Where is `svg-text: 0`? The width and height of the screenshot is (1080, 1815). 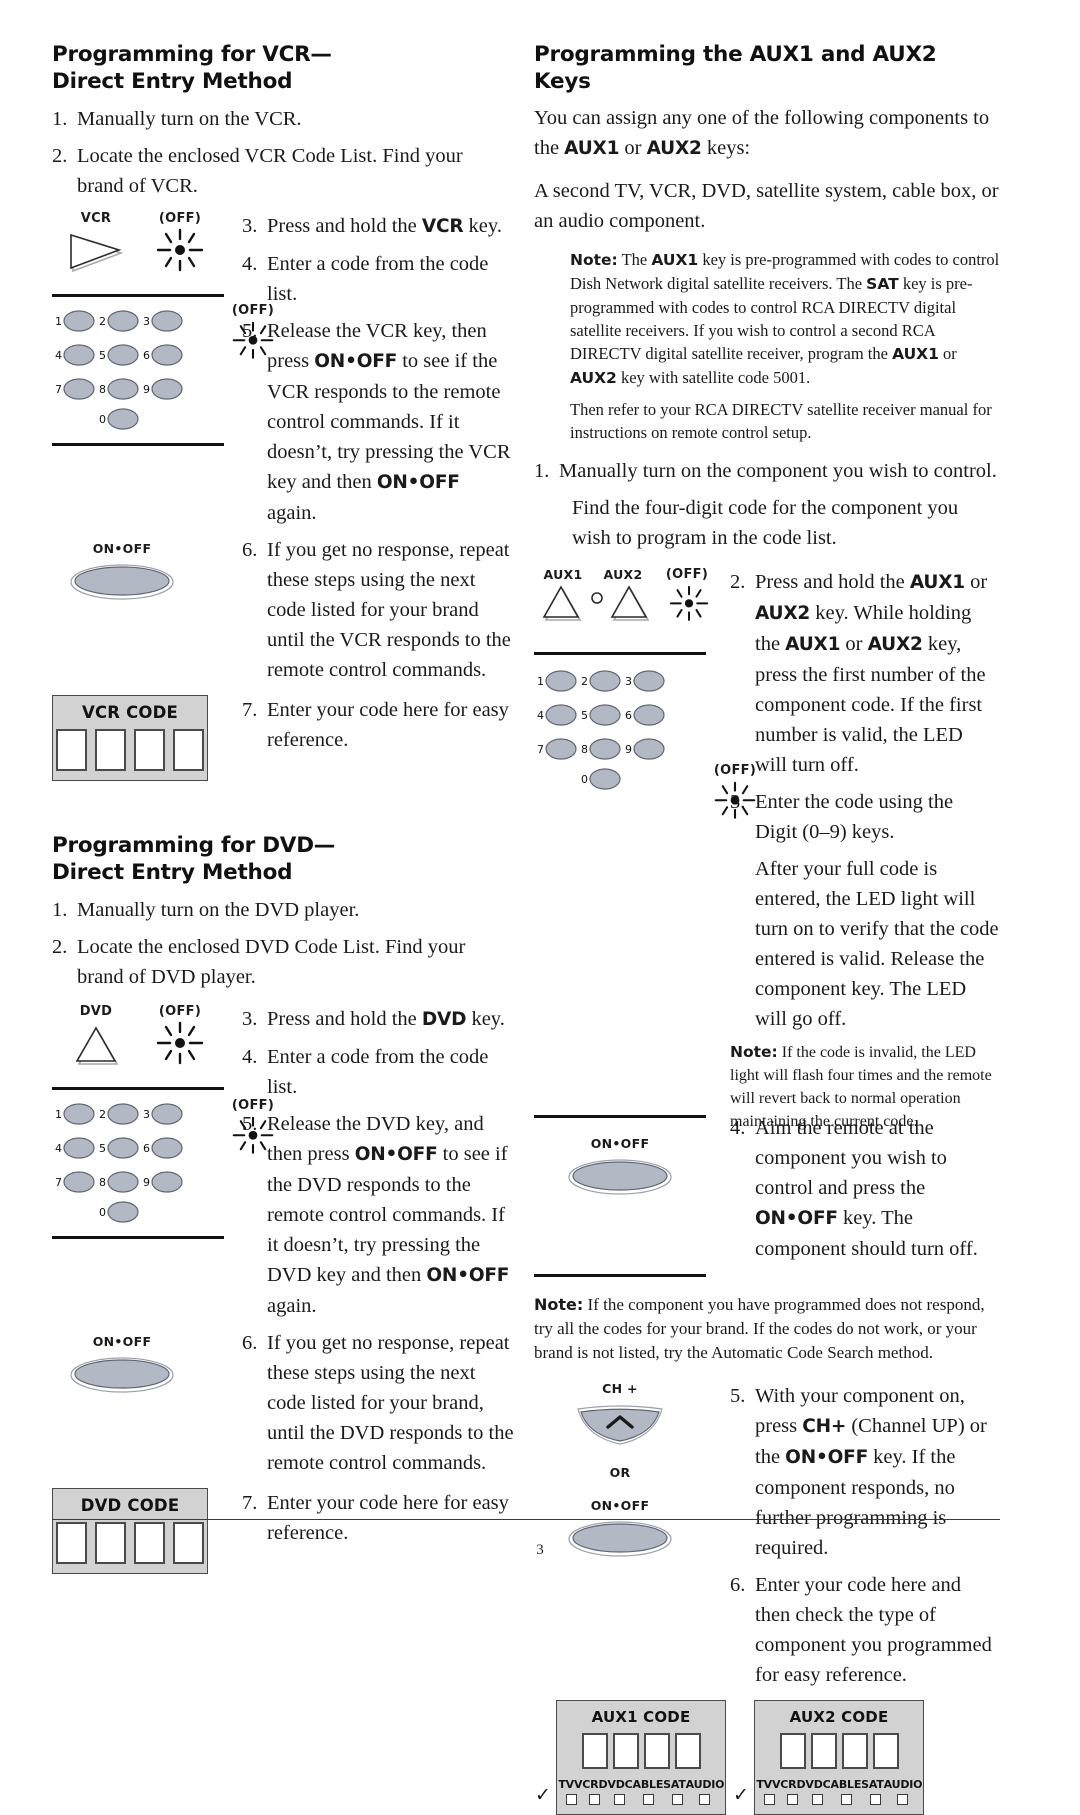
svg-text: 0 is located at coordinates (102, 419).